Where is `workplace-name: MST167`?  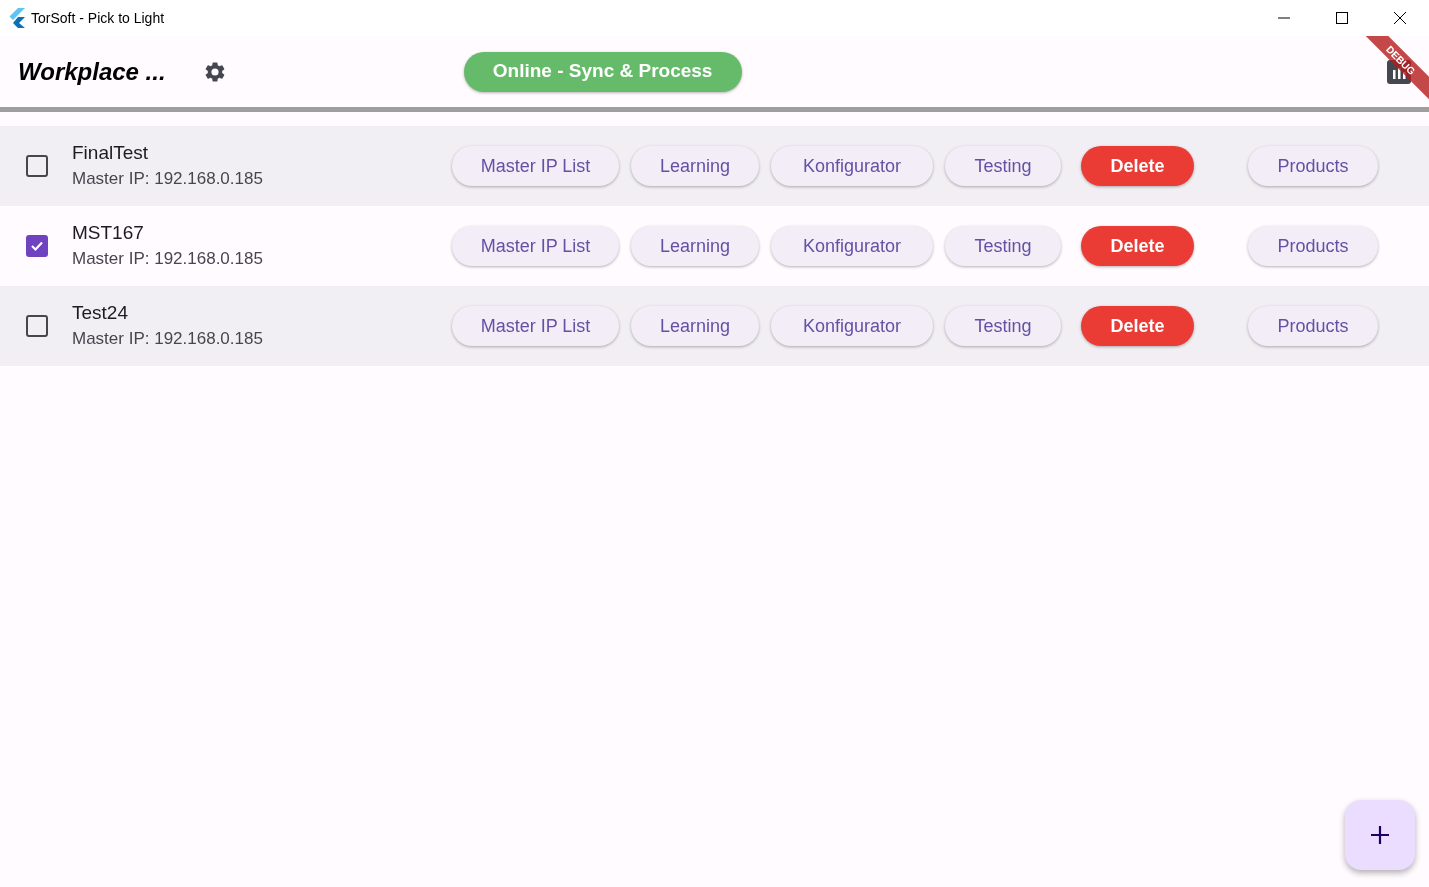
workplace-name: MST167 is located at coordinates (108, 233).